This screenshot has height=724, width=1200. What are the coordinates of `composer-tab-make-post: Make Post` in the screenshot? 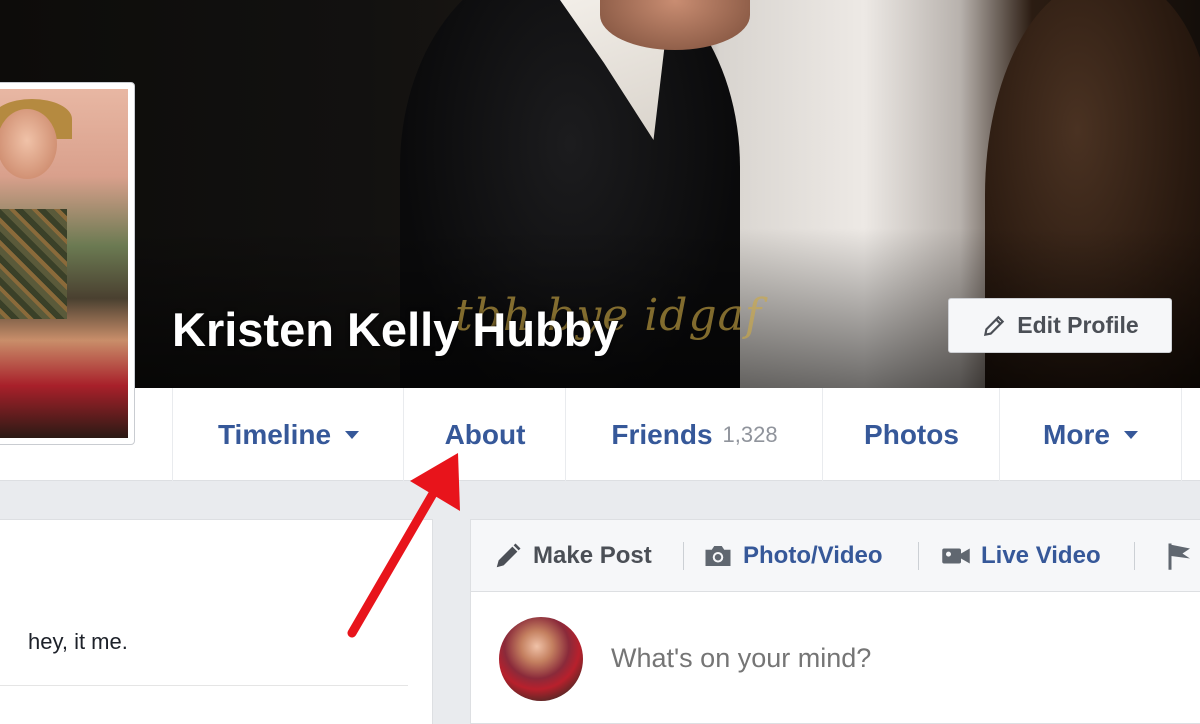 It's located at (572, 556).